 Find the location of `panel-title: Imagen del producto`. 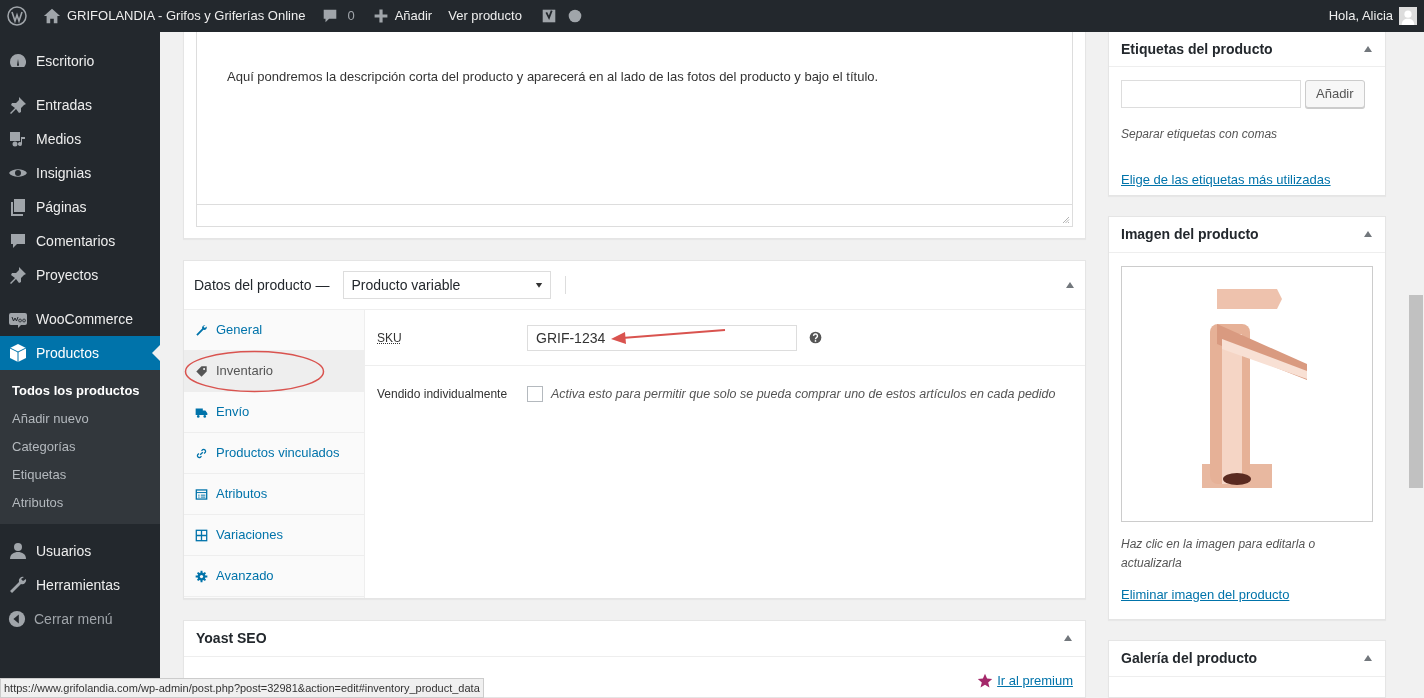

panel-title: Imagen del producto is located at coordinates (1190, 234).